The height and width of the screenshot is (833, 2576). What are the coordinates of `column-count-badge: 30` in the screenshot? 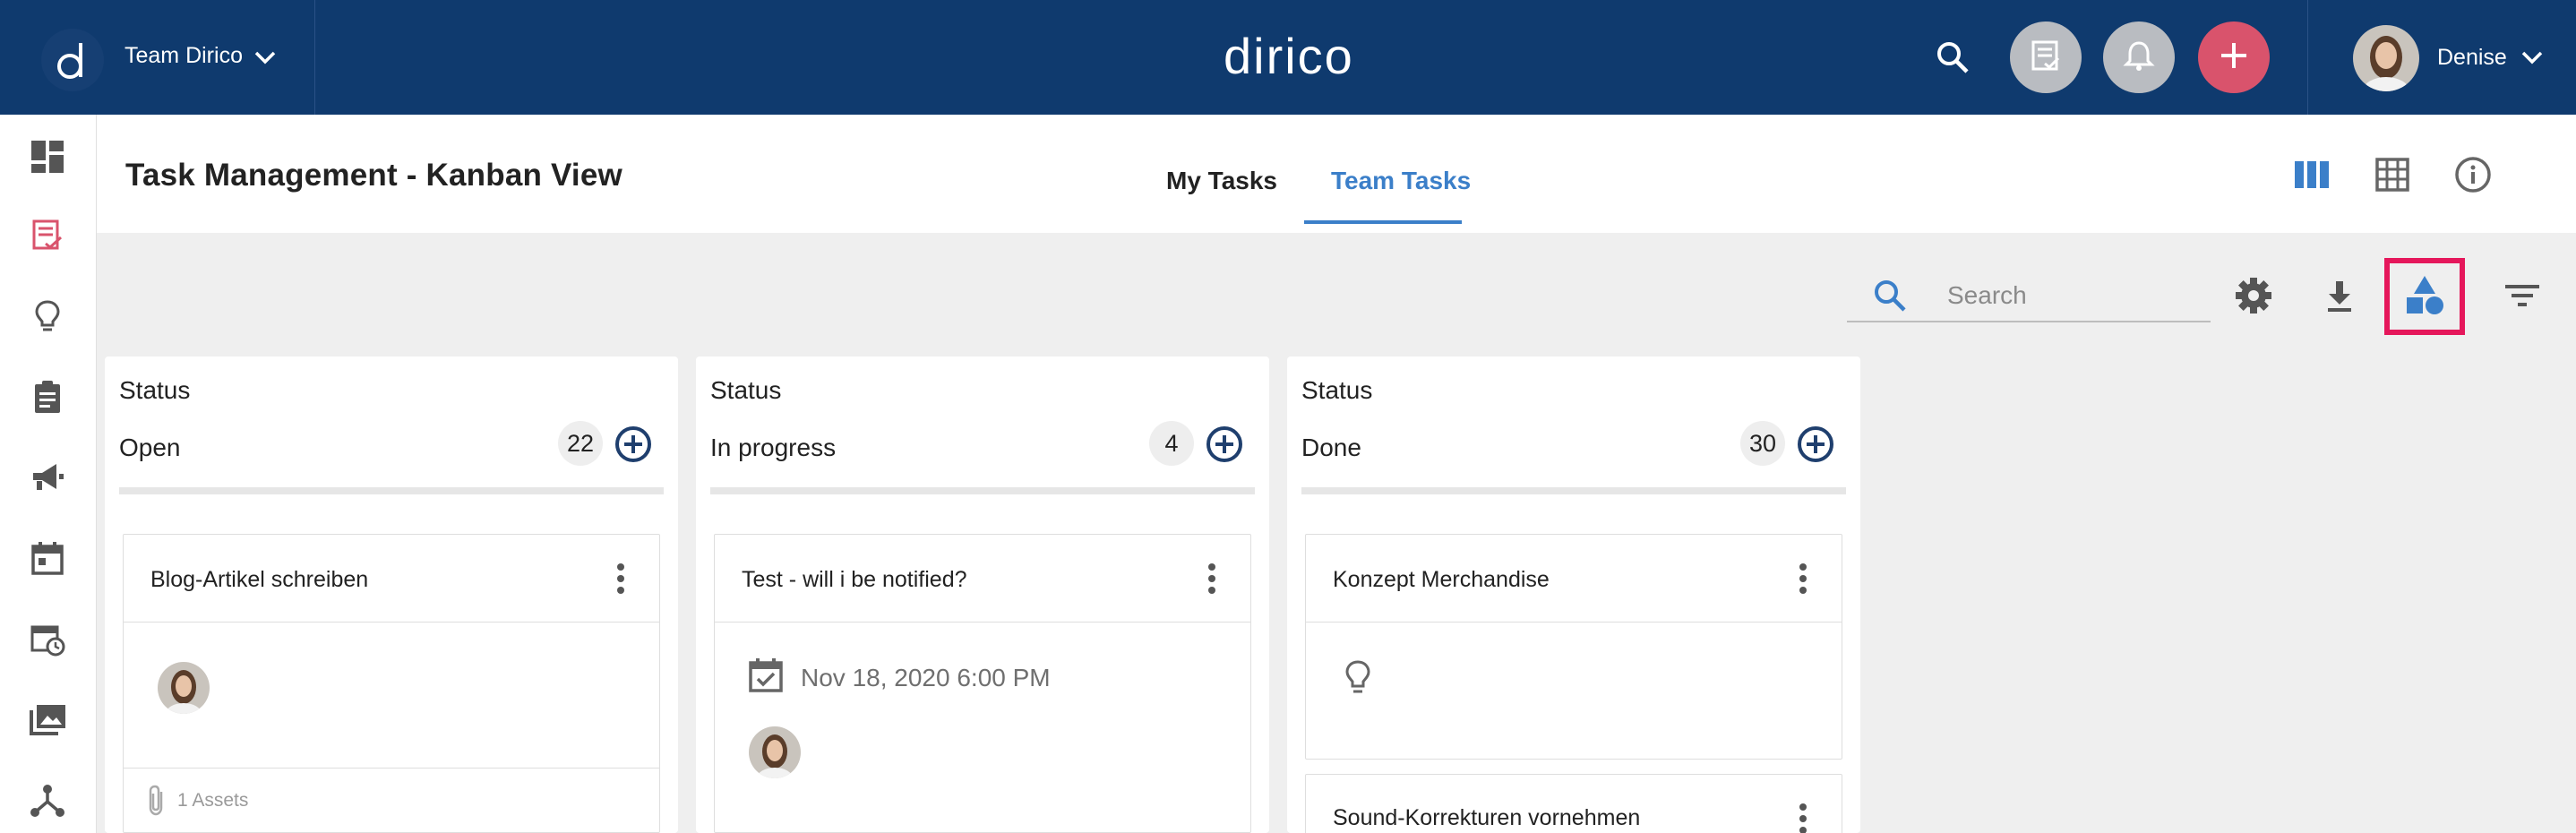 It's located at (1762, 443).